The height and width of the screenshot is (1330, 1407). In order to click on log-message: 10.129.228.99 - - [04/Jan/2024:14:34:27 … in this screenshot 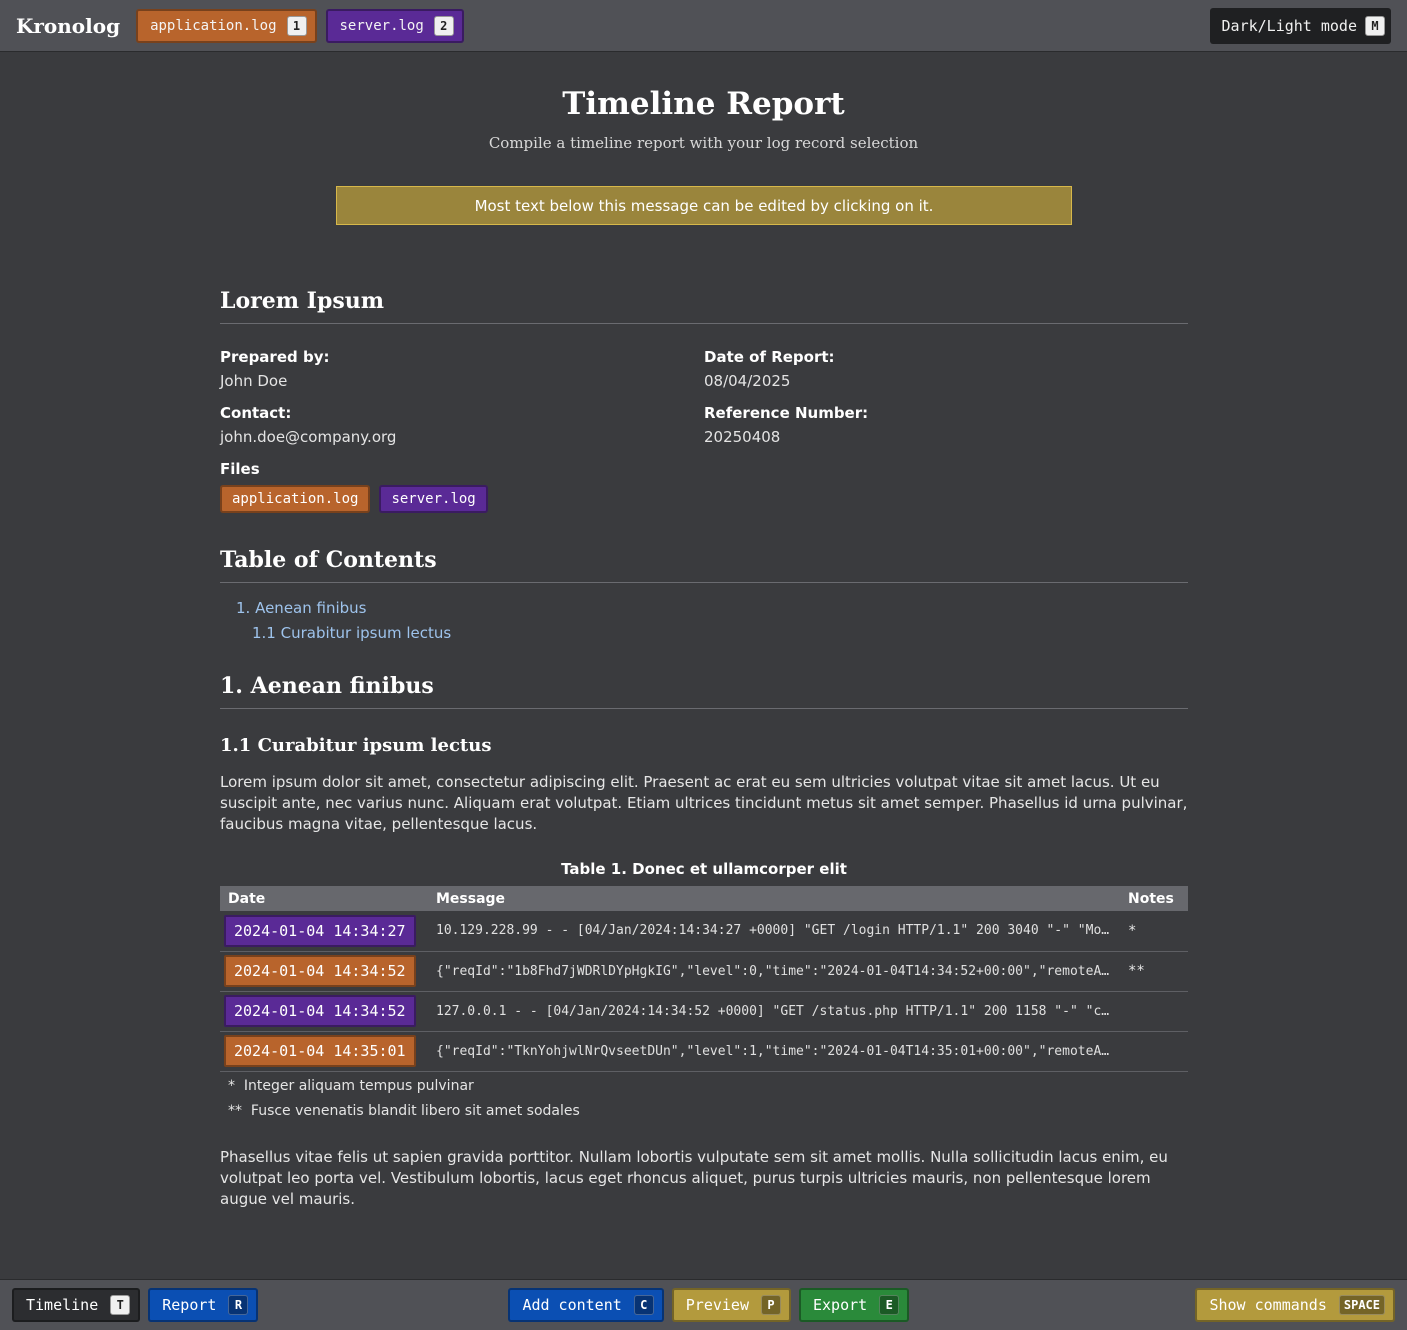, I will do `click(774, 931)`.